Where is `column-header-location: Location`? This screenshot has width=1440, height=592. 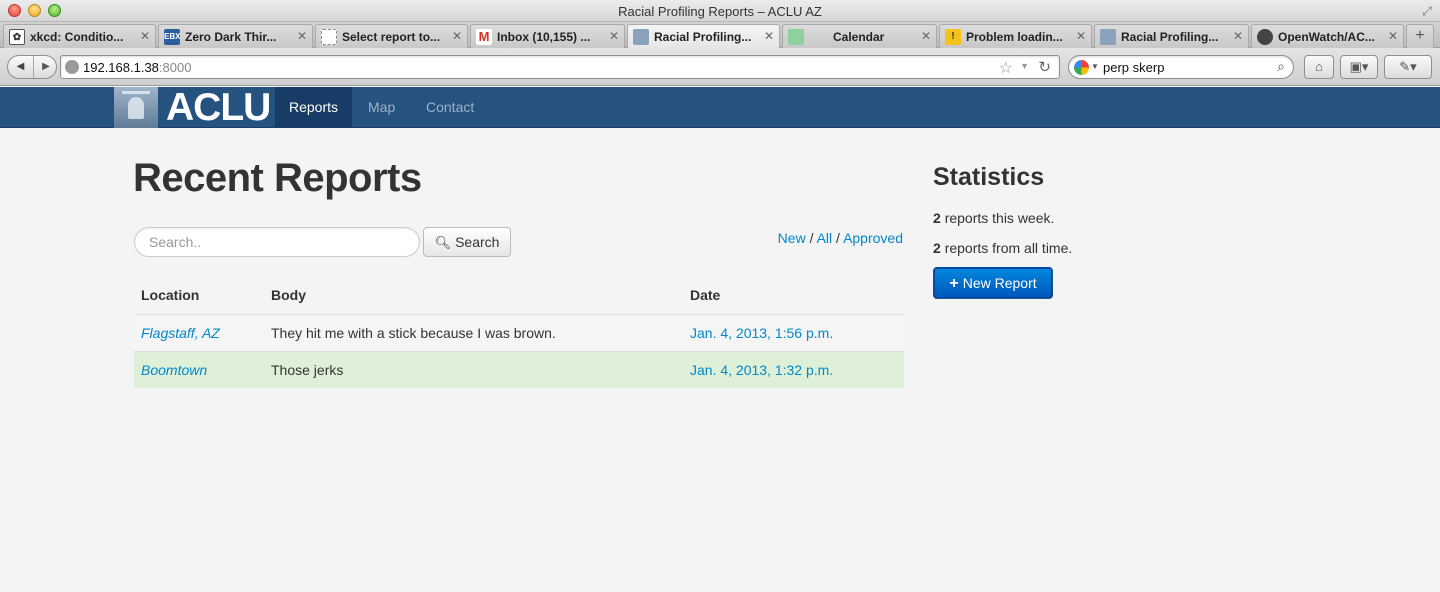
column-header-location: Location is located at coordinates (199, 295).